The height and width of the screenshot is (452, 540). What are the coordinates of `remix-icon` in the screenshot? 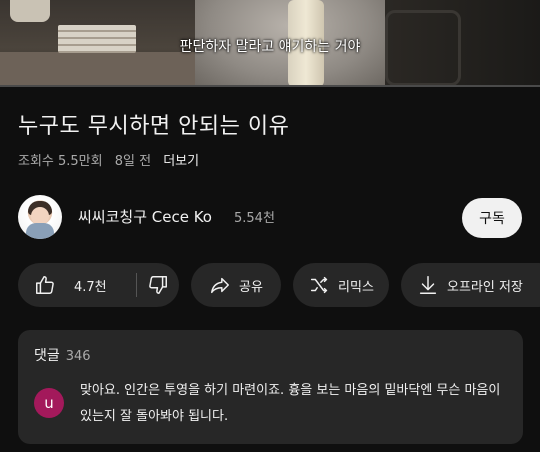 It's located at (319, 285).